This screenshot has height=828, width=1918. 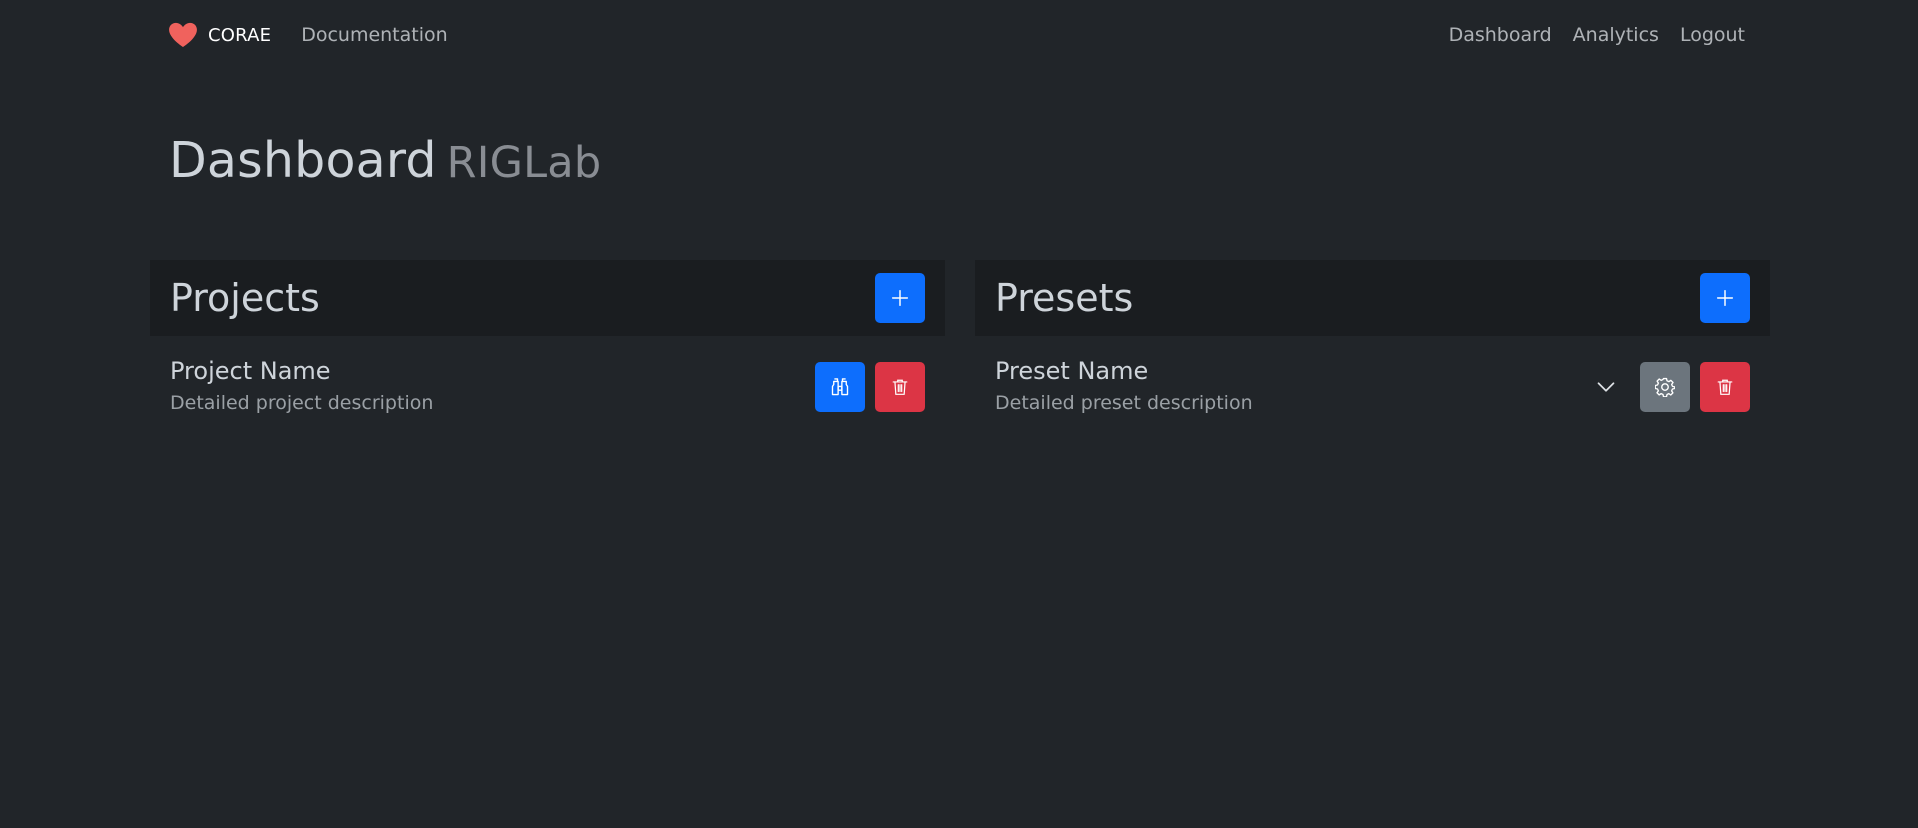 I want to click on projects-title: Projects, so click(x=245, y=298).